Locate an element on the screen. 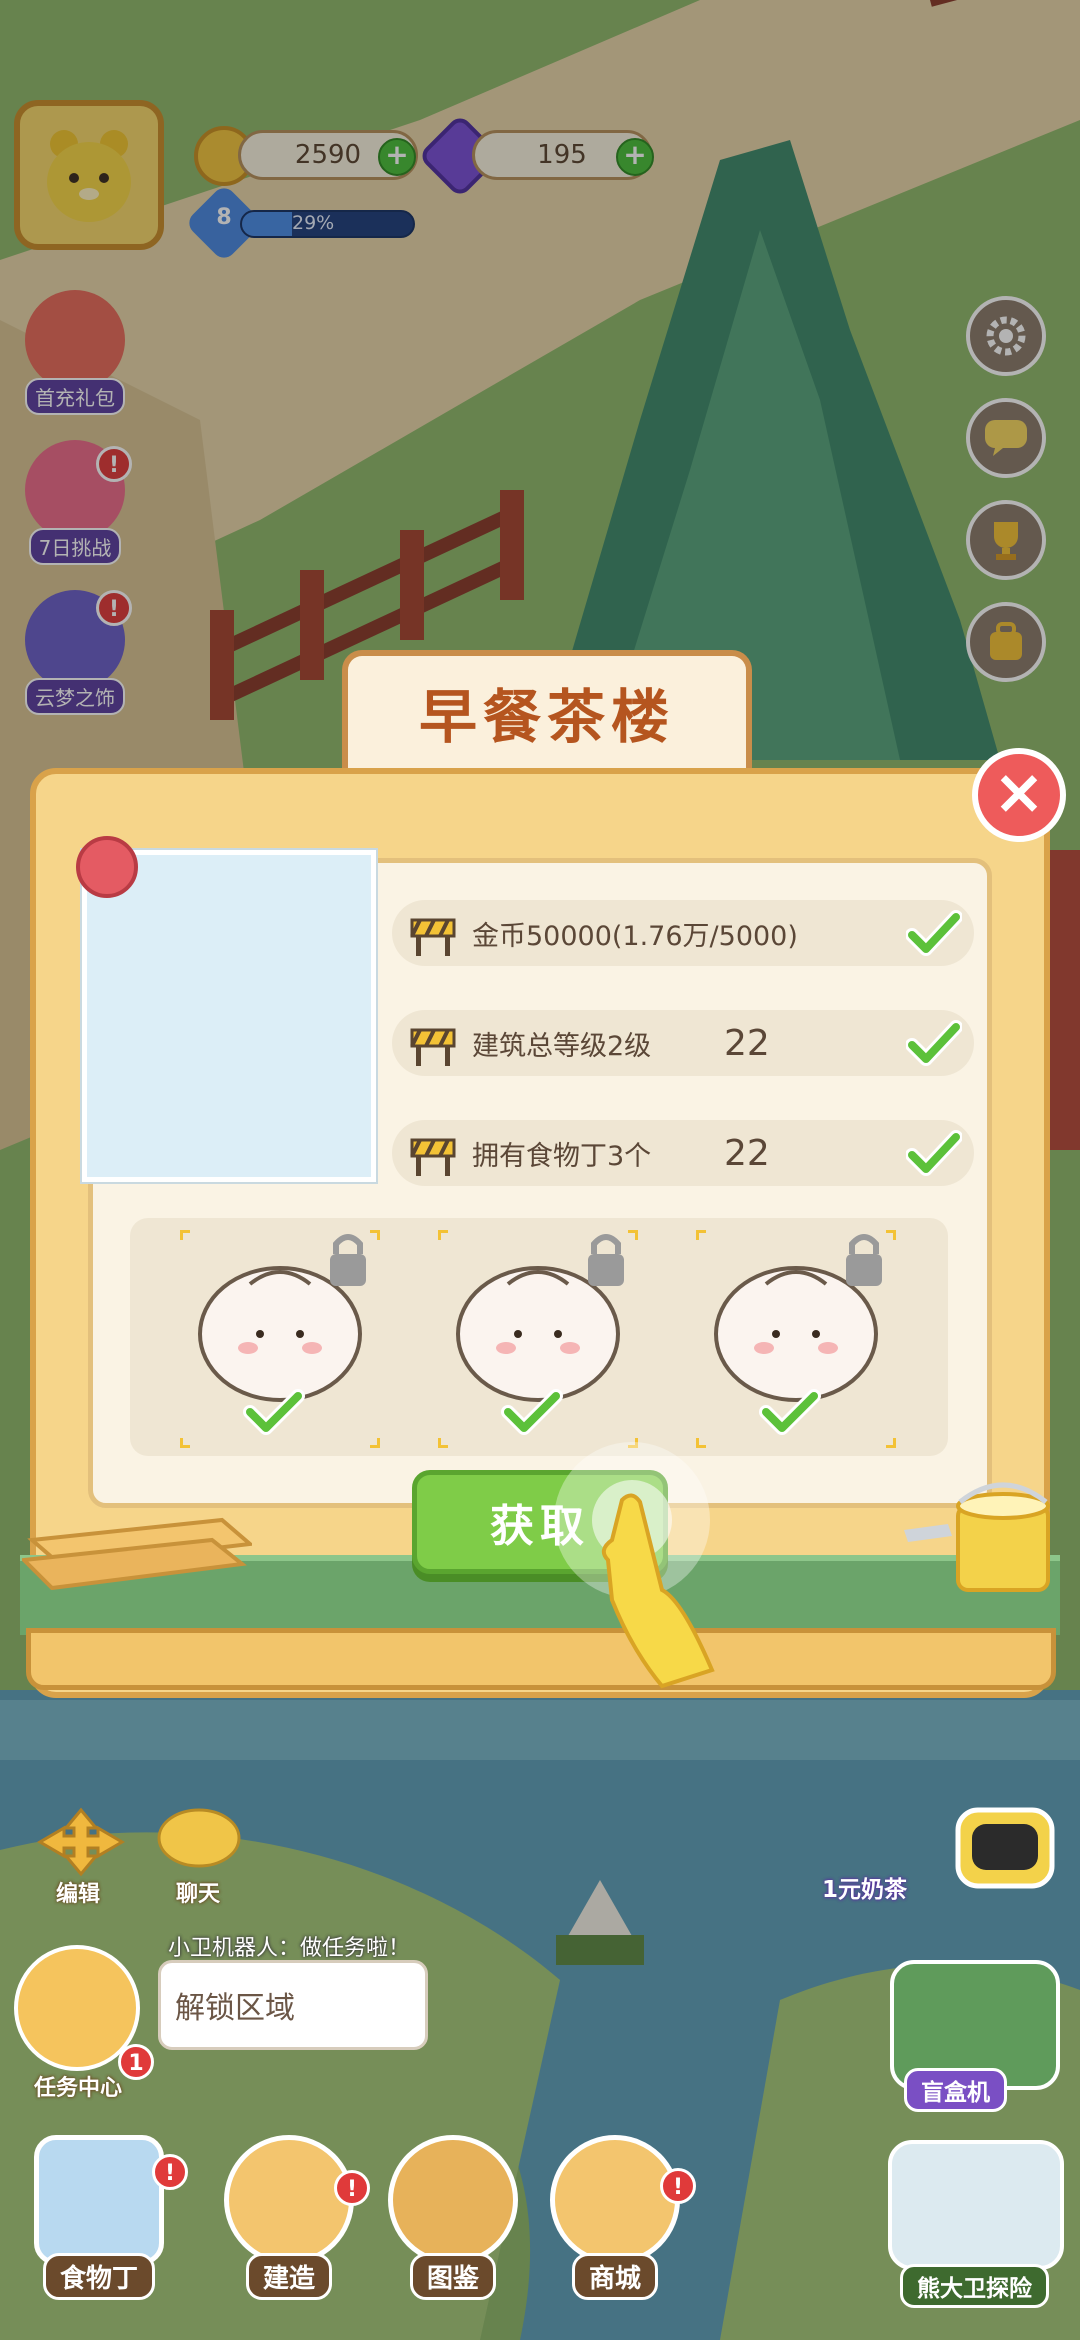 The height and width of the screenshot is (2340, 1080). book-icon is located at coordinates (453, 2200).